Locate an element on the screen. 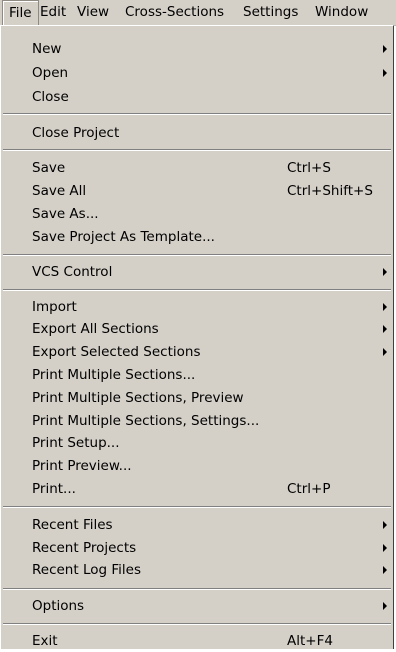 The image size is (396, 652). menu-item-recent-files: Recent Files is located at coordinates (197, 525).